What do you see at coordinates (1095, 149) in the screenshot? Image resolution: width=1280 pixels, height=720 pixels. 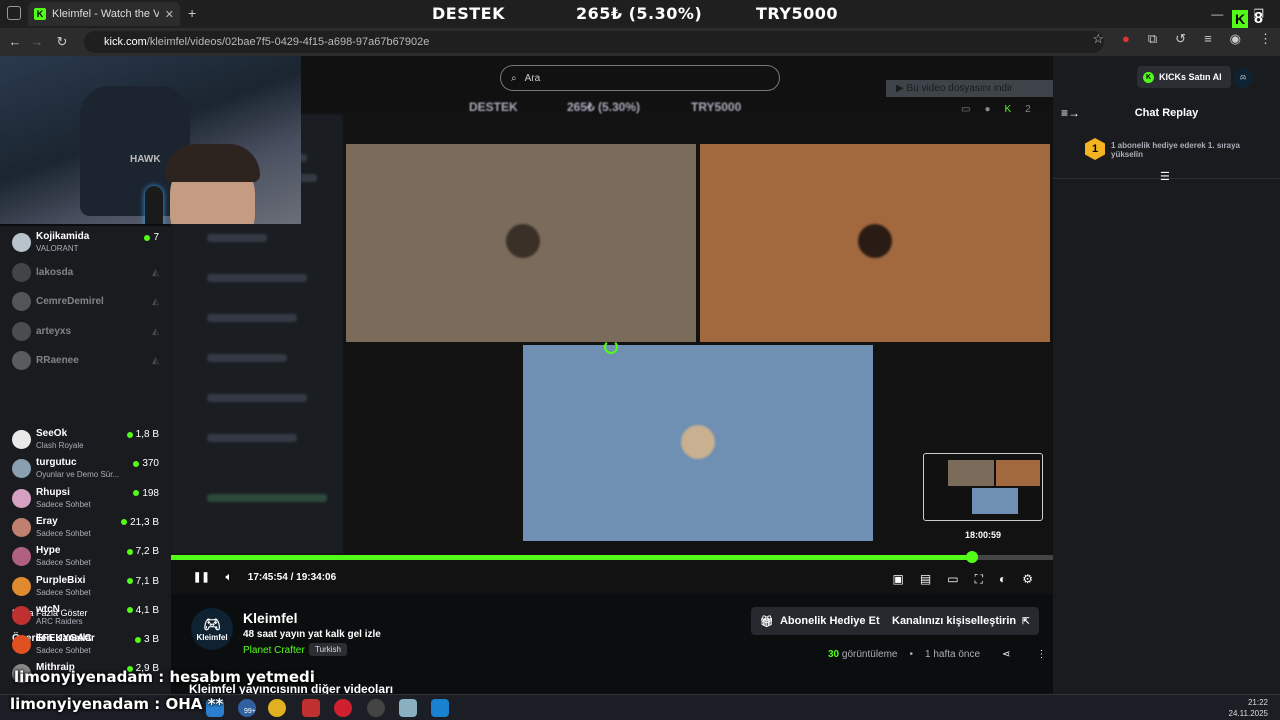 I see `leaderboard-rank-badge: 1` at bounding box center [1095, 149].